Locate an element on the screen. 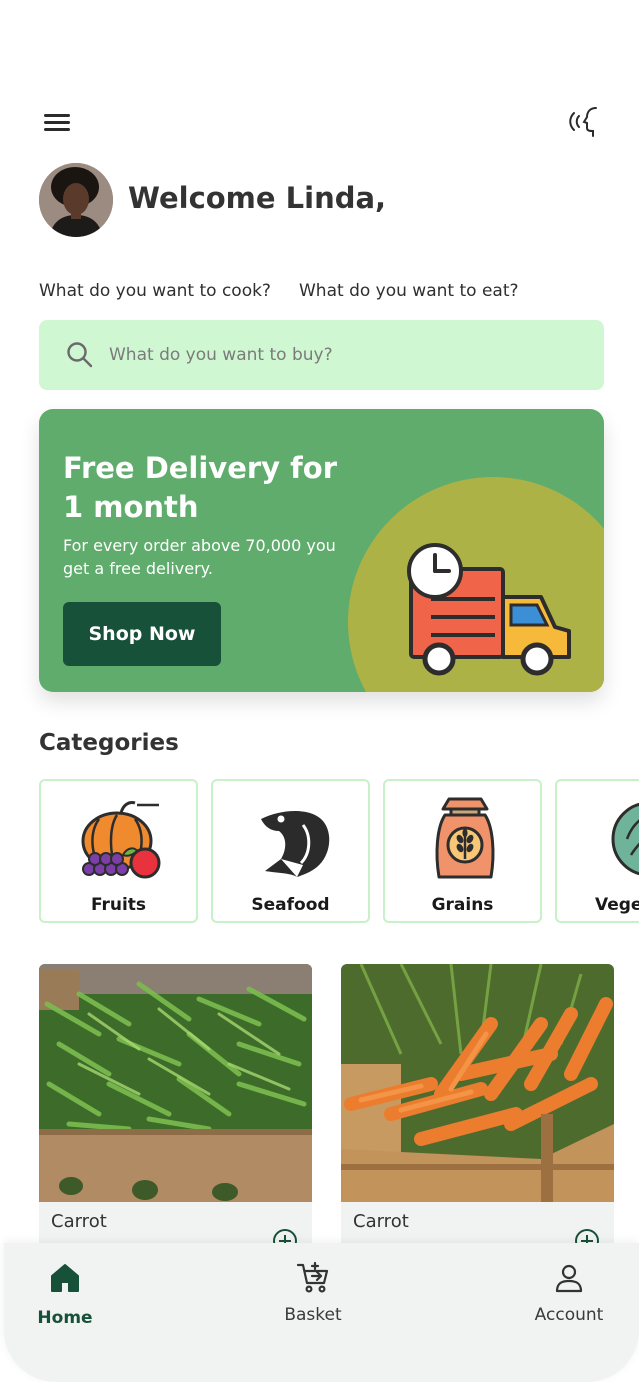 The width and height of the screenshot is (639, 1382). fish-icon is located at coordinates (295, 844).